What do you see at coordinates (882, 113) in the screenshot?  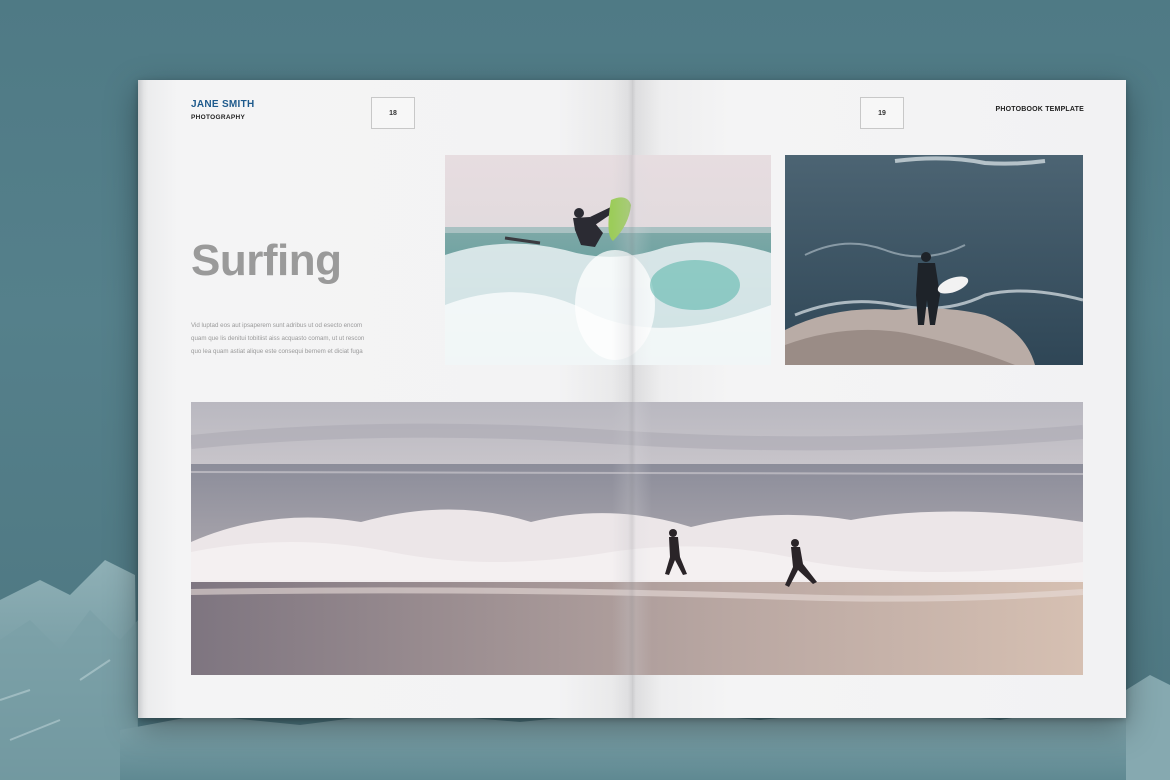 I see `page-number-right: 19` at bounding box center [882, 113].